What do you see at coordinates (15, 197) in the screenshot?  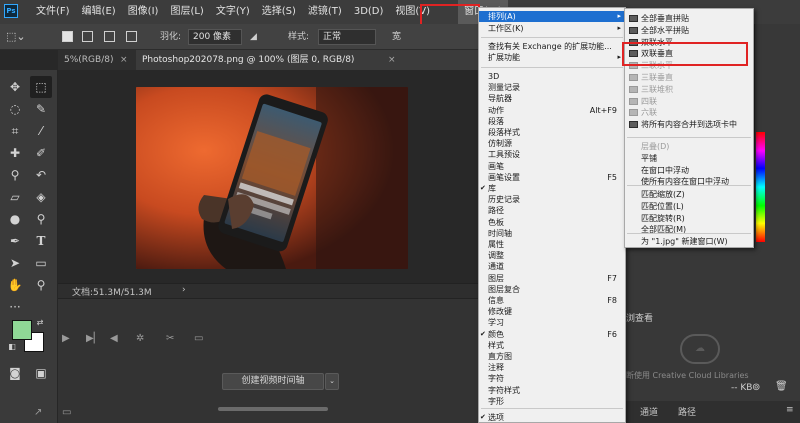 I see `eraser-tool-icon: ▱` at bounding box center [15, 197].